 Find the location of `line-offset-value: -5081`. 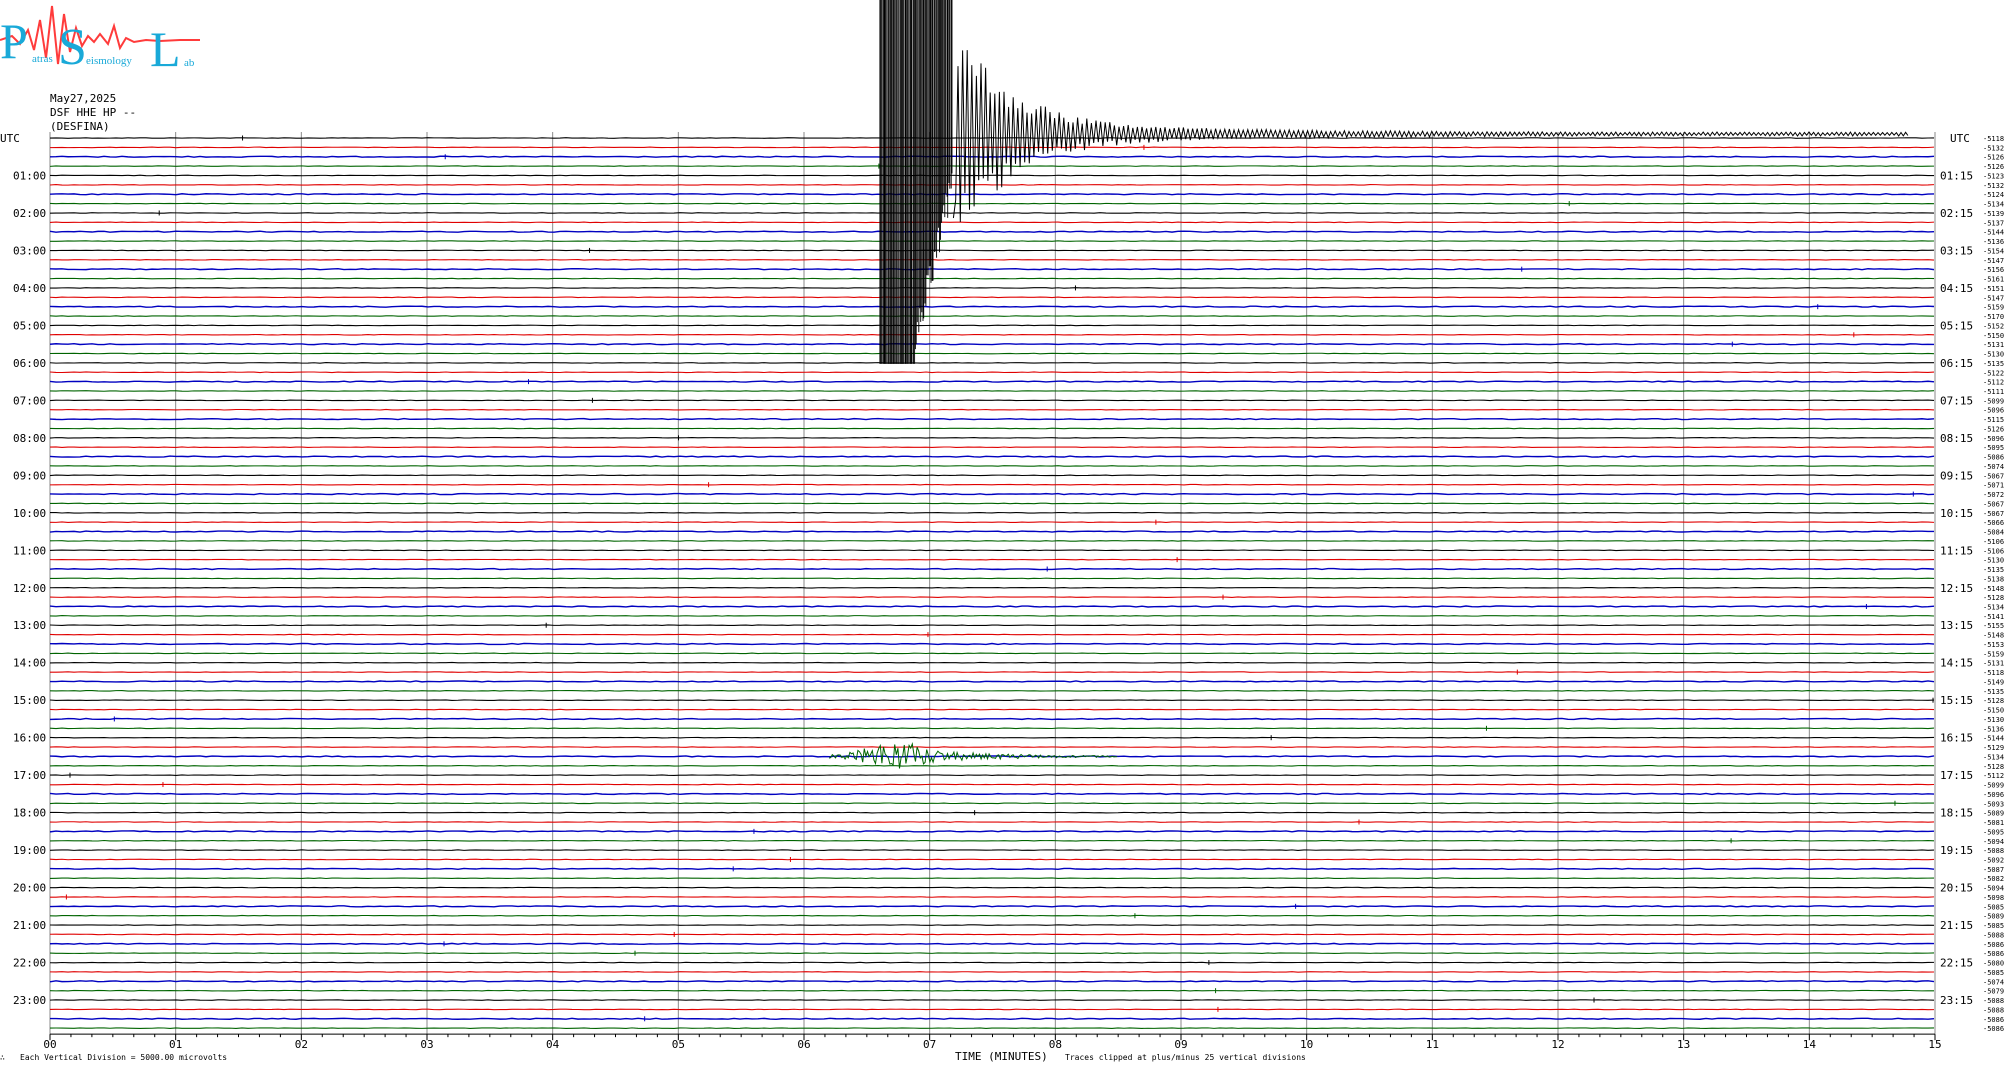

line-offset-value: -5081 is located at coordinates (1993, 823).